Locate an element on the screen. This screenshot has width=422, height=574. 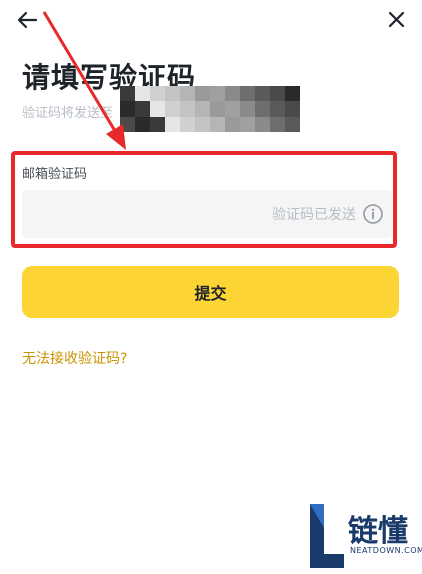
close-icon is located at coordinates (396, 19).